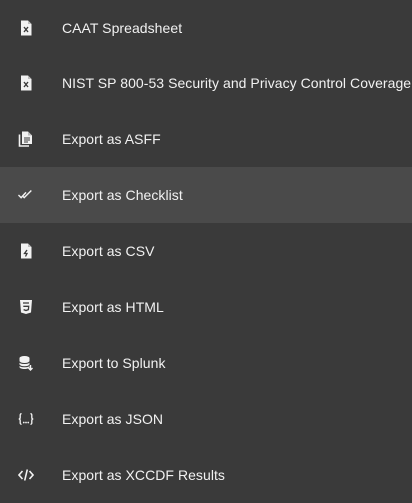 The height and width of the screenshot is (503, 412). Describe the element at coordinates (26, 139) in the screenshot. I see `document-copy-icon` at that location.